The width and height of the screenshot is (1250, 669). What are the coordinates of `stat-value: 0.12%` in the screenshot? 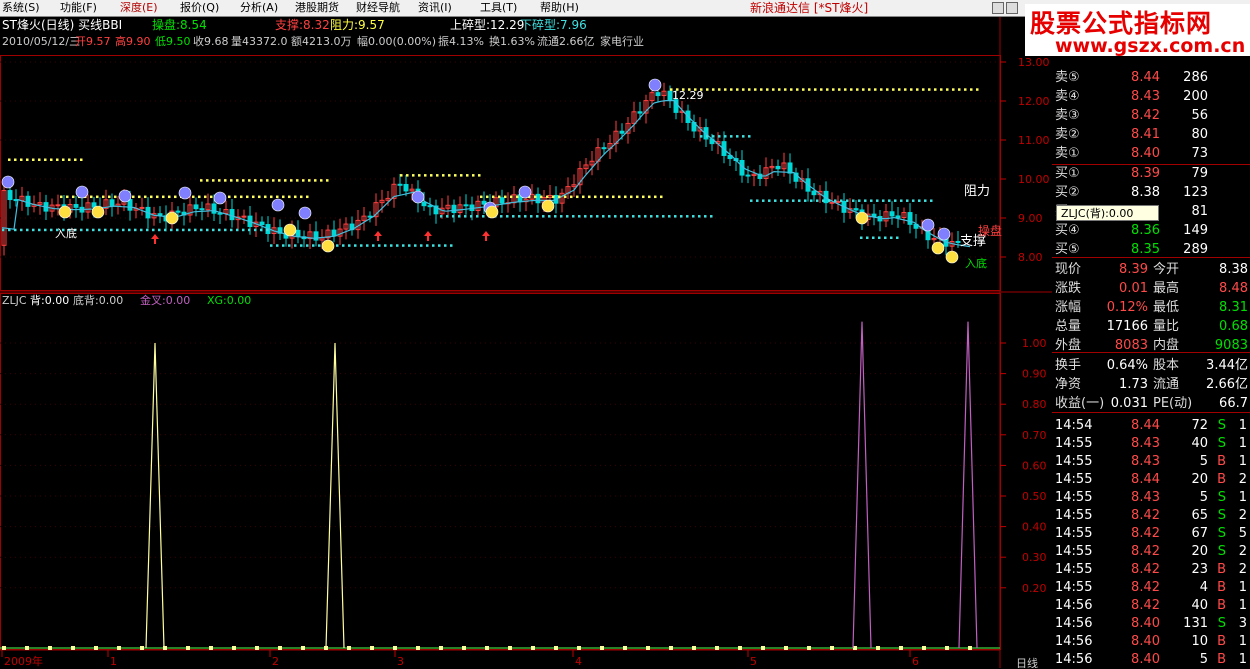 It's located at (1127, 307).